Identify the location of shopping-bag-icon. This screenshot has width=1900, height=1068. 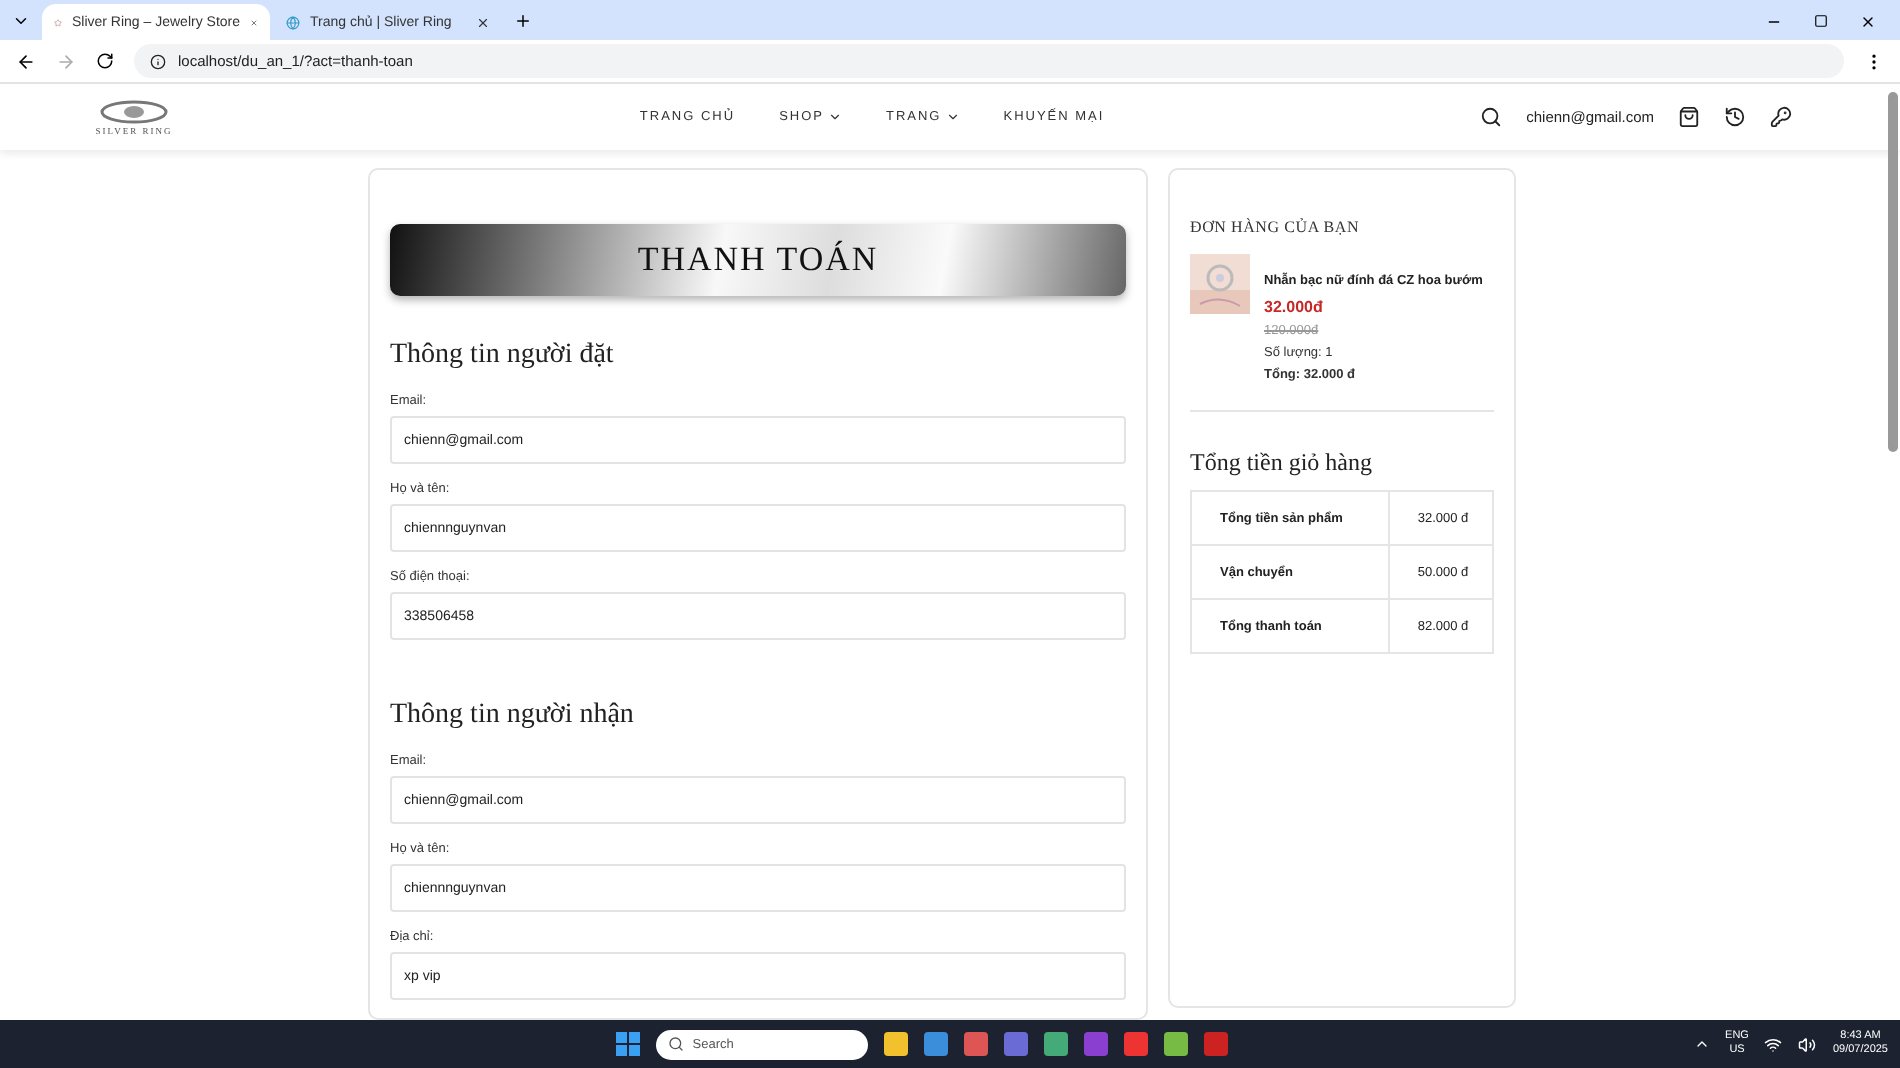
(1689, 117).